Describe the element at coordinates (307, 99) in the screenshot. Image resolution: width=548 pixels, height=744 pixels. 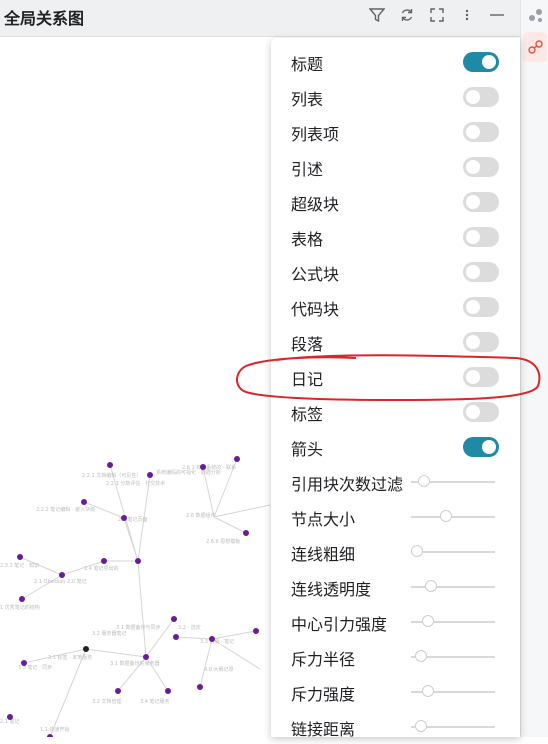
I see `filter-label: 列表` at that location.